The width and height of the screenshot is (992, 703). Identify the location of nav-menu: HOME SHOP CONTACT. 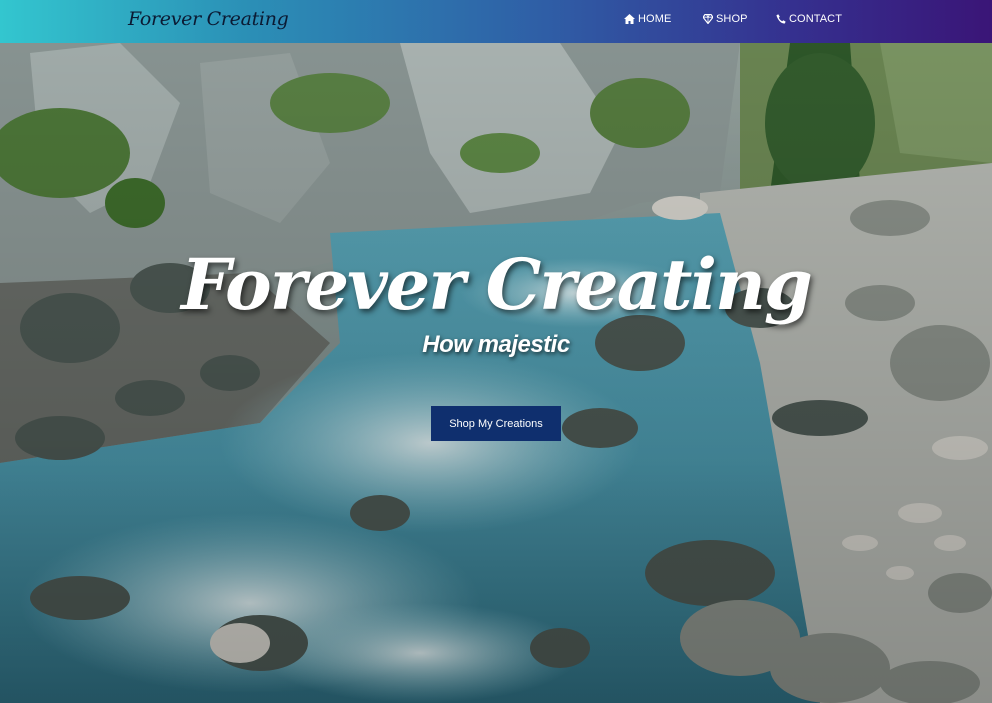
(496, 21).